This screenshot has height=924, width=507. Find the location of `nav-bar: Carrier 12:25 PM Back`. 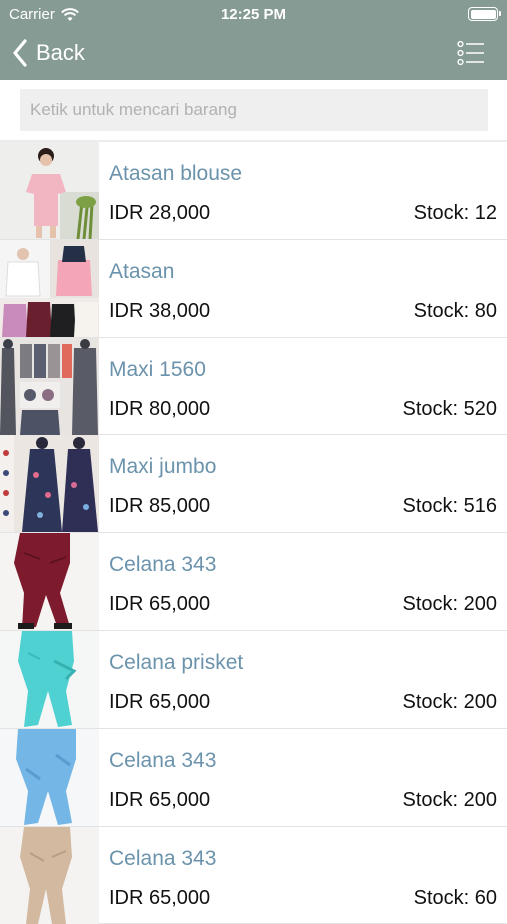

nav-bar: Carrier 12:25 PM Back is located at coordinates (253, 40).